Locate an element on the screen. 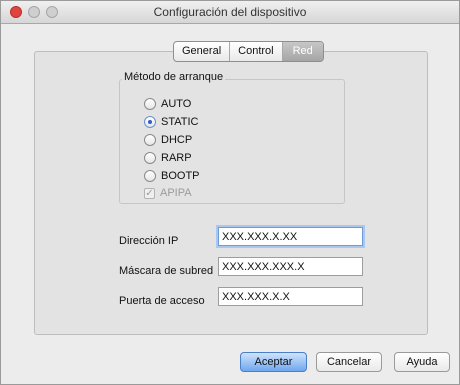  radio-option-auto: AUTO is located at coordinates (167, 104).